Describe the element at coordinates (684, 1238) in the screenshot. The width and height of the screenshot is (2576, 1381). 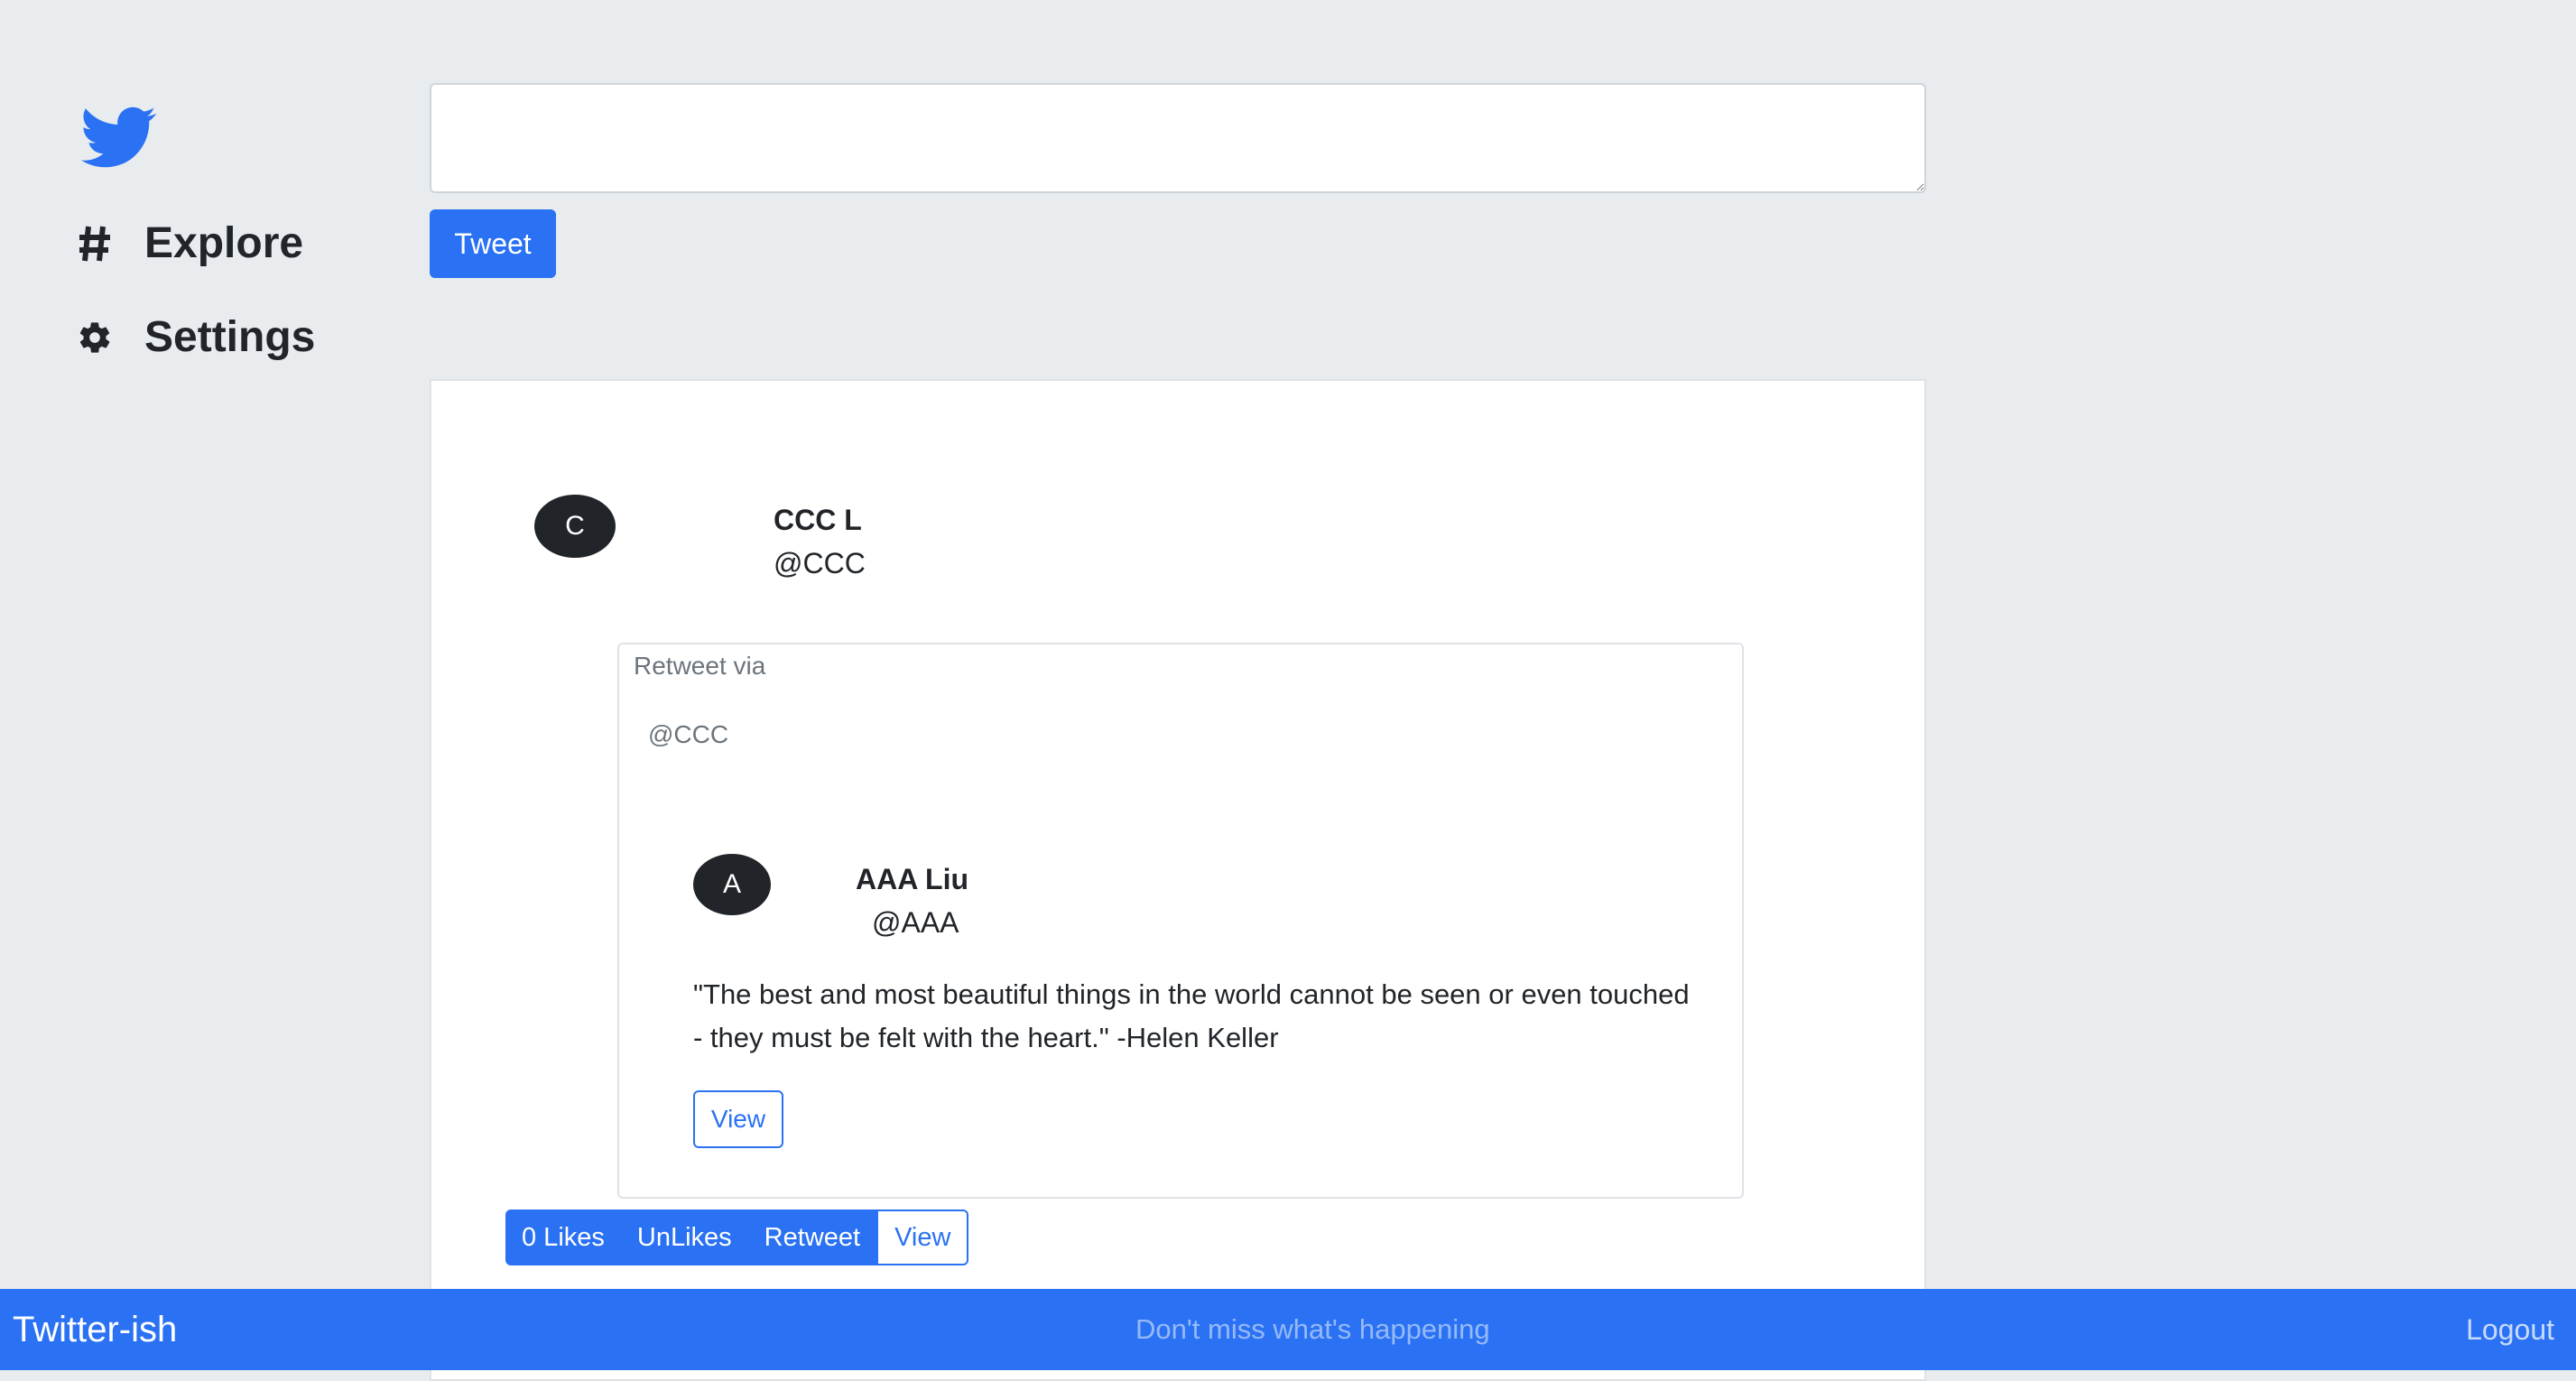
I see `unlike-button: UnLikes` at that location.